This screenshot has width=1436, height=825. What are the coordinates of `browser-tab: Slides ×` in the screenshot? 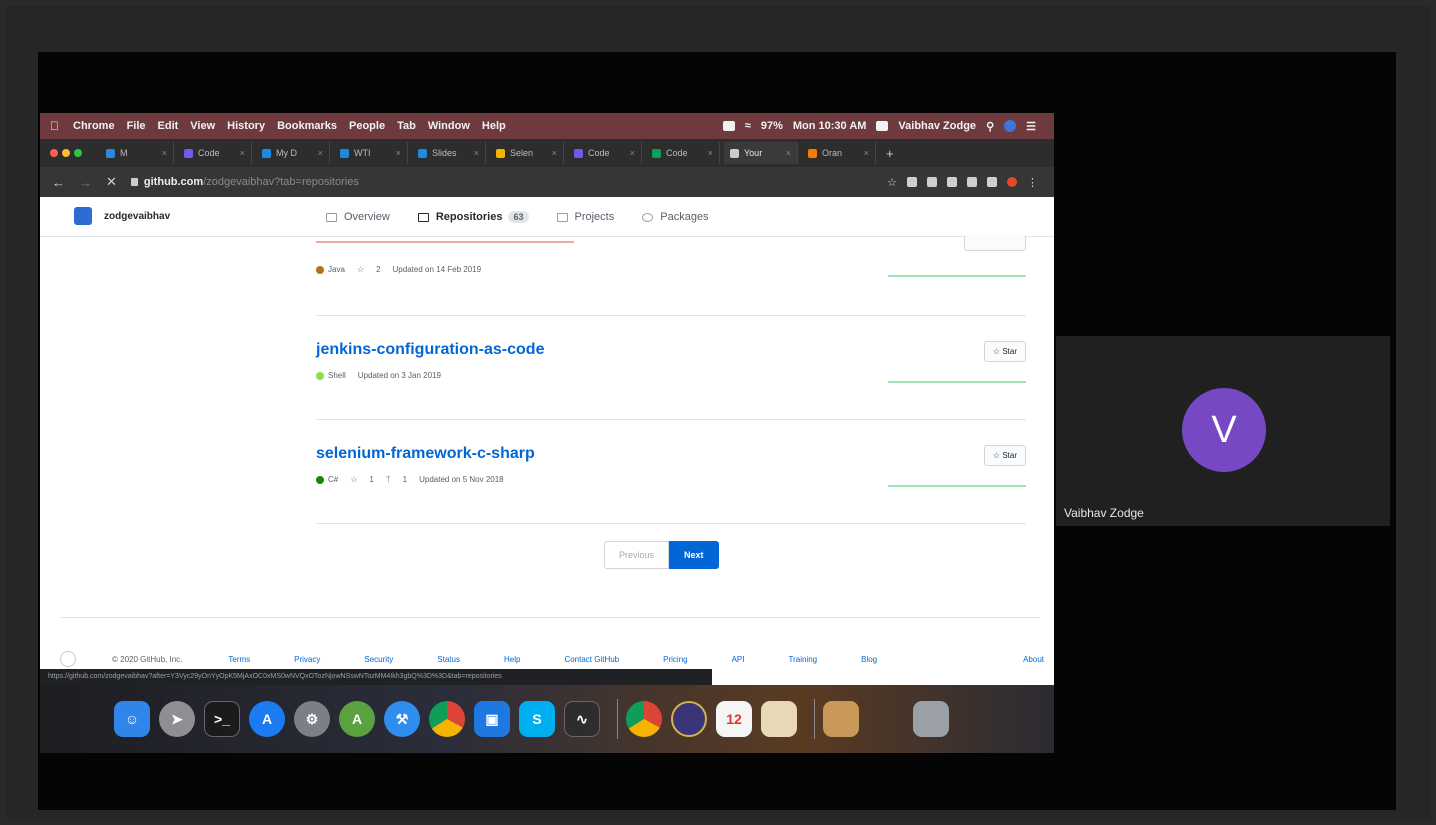 It's located at (449, 153).